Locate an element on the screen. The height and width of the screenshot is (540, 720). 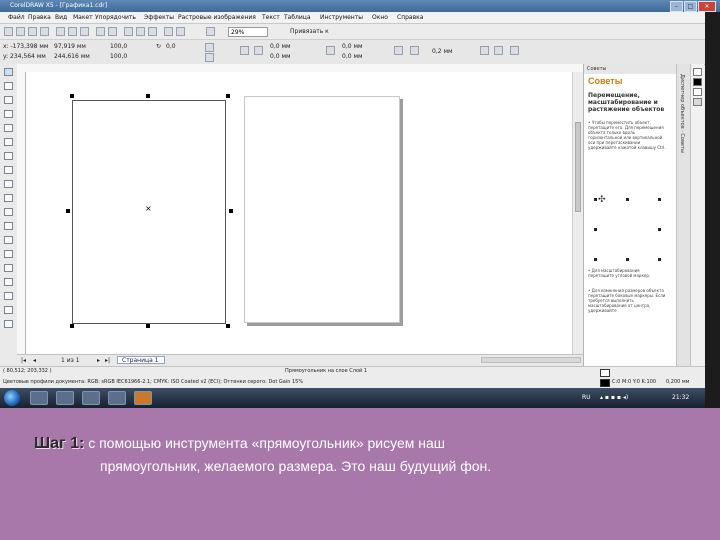
cut-icon is located at coordinates (60, 31).